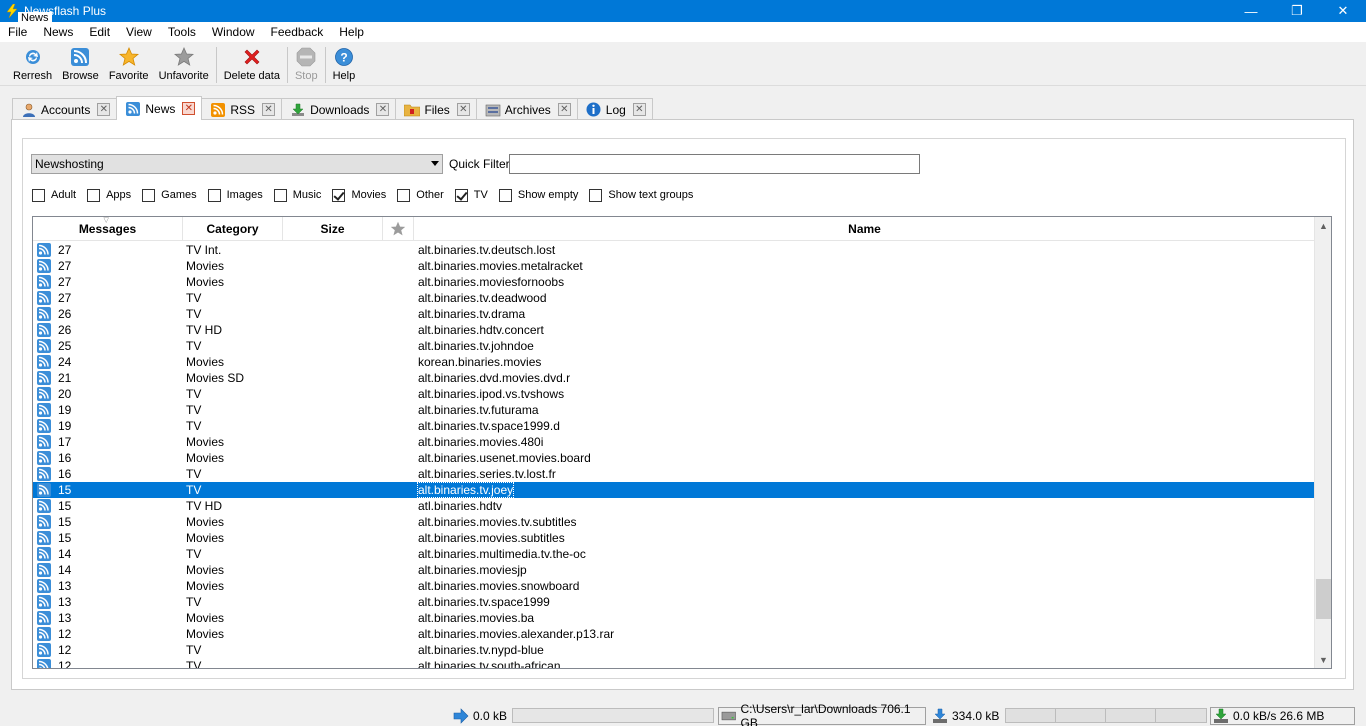 The height and width of the screenshot is (726, 1366). I want to click on stop-button: Stop, so click(306, 63).